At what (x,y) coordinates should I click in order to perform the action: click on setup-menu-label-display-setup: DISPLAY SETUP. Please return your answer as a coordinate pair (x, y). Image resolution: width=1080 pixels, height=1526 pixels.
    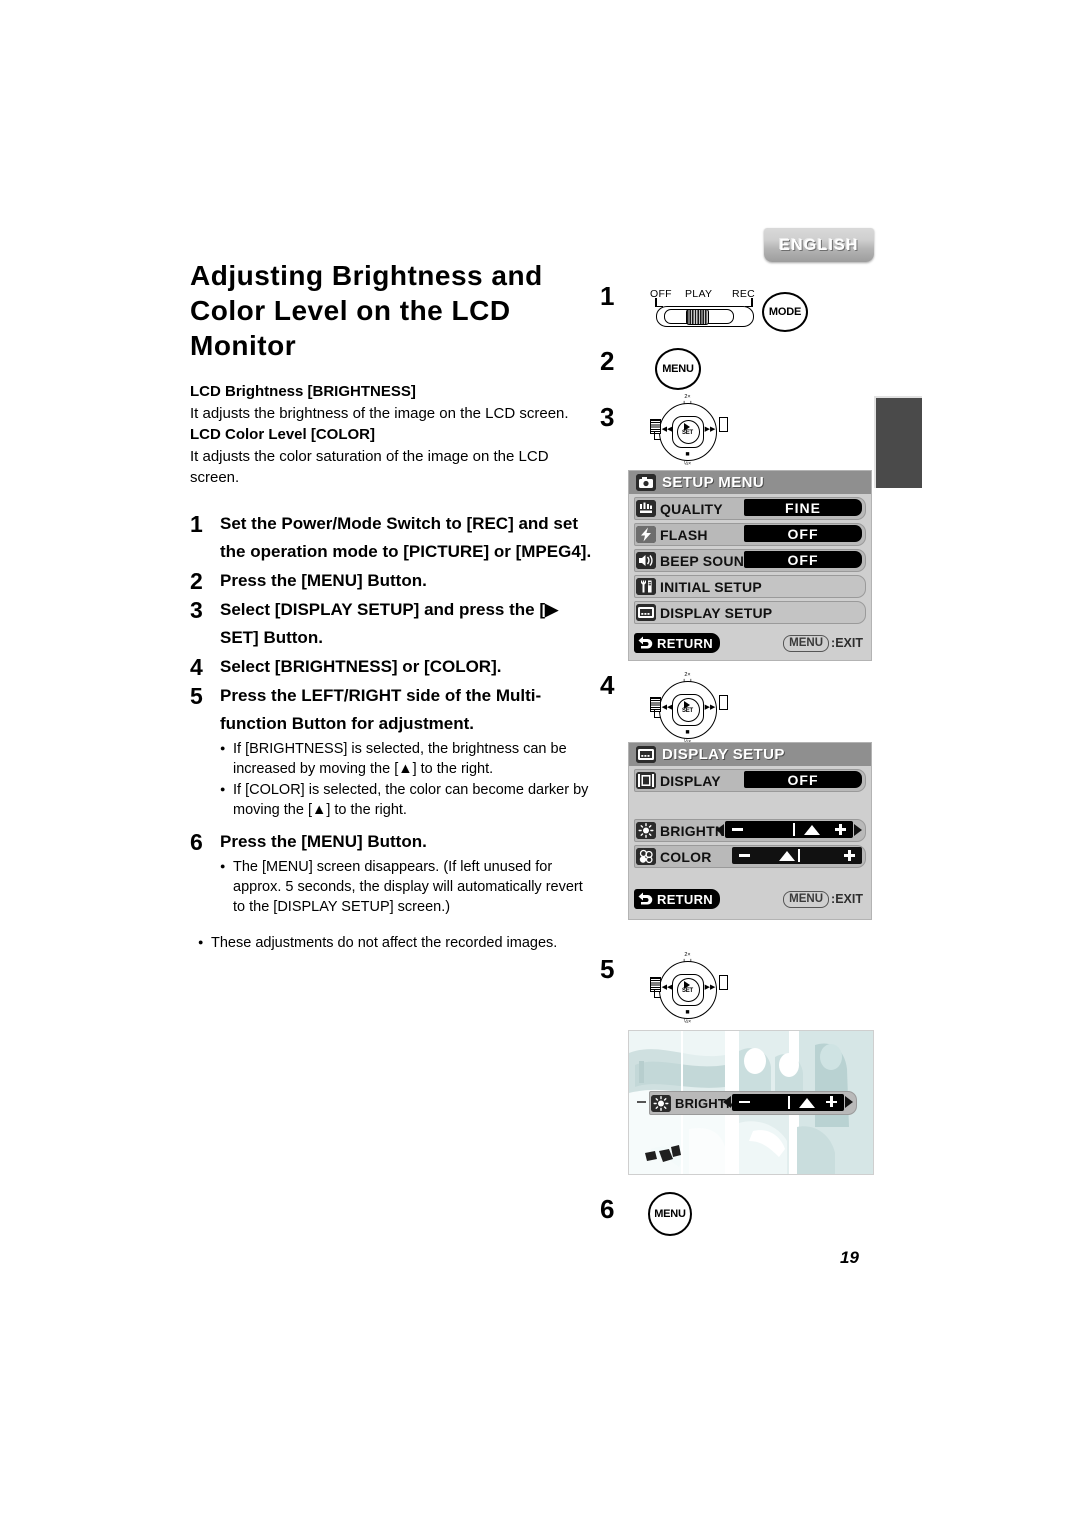
    Looking at the image, I should click on (716, 612).